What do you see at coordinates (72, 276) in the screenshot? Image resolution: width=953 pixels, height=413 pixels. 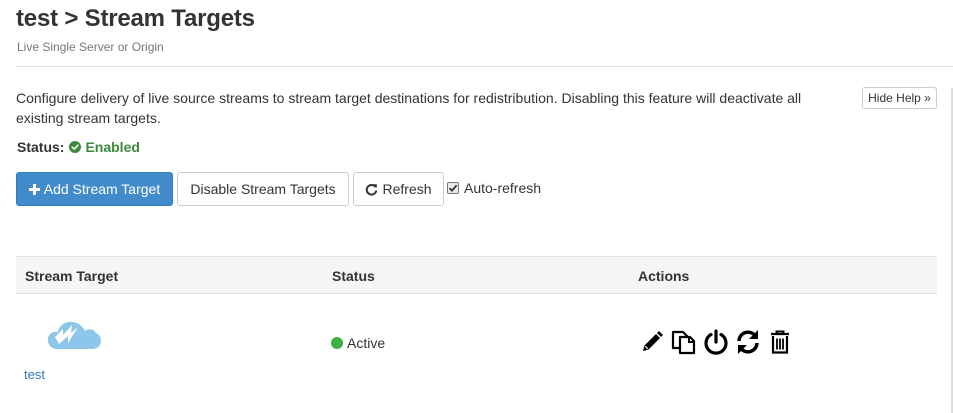 I see `column-header-stream-target: Stream Target` at bounding box center [72, 276].